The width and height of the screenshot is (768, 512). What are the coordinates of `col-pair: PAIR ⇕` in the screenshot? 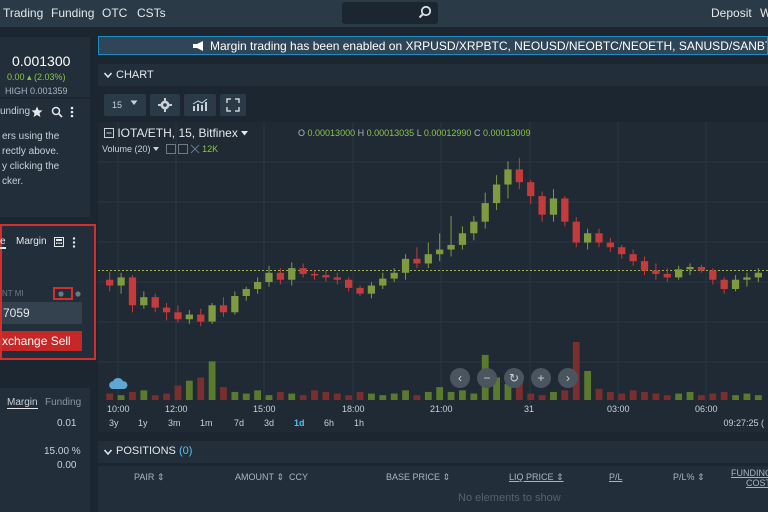 It's located at (149, 477).